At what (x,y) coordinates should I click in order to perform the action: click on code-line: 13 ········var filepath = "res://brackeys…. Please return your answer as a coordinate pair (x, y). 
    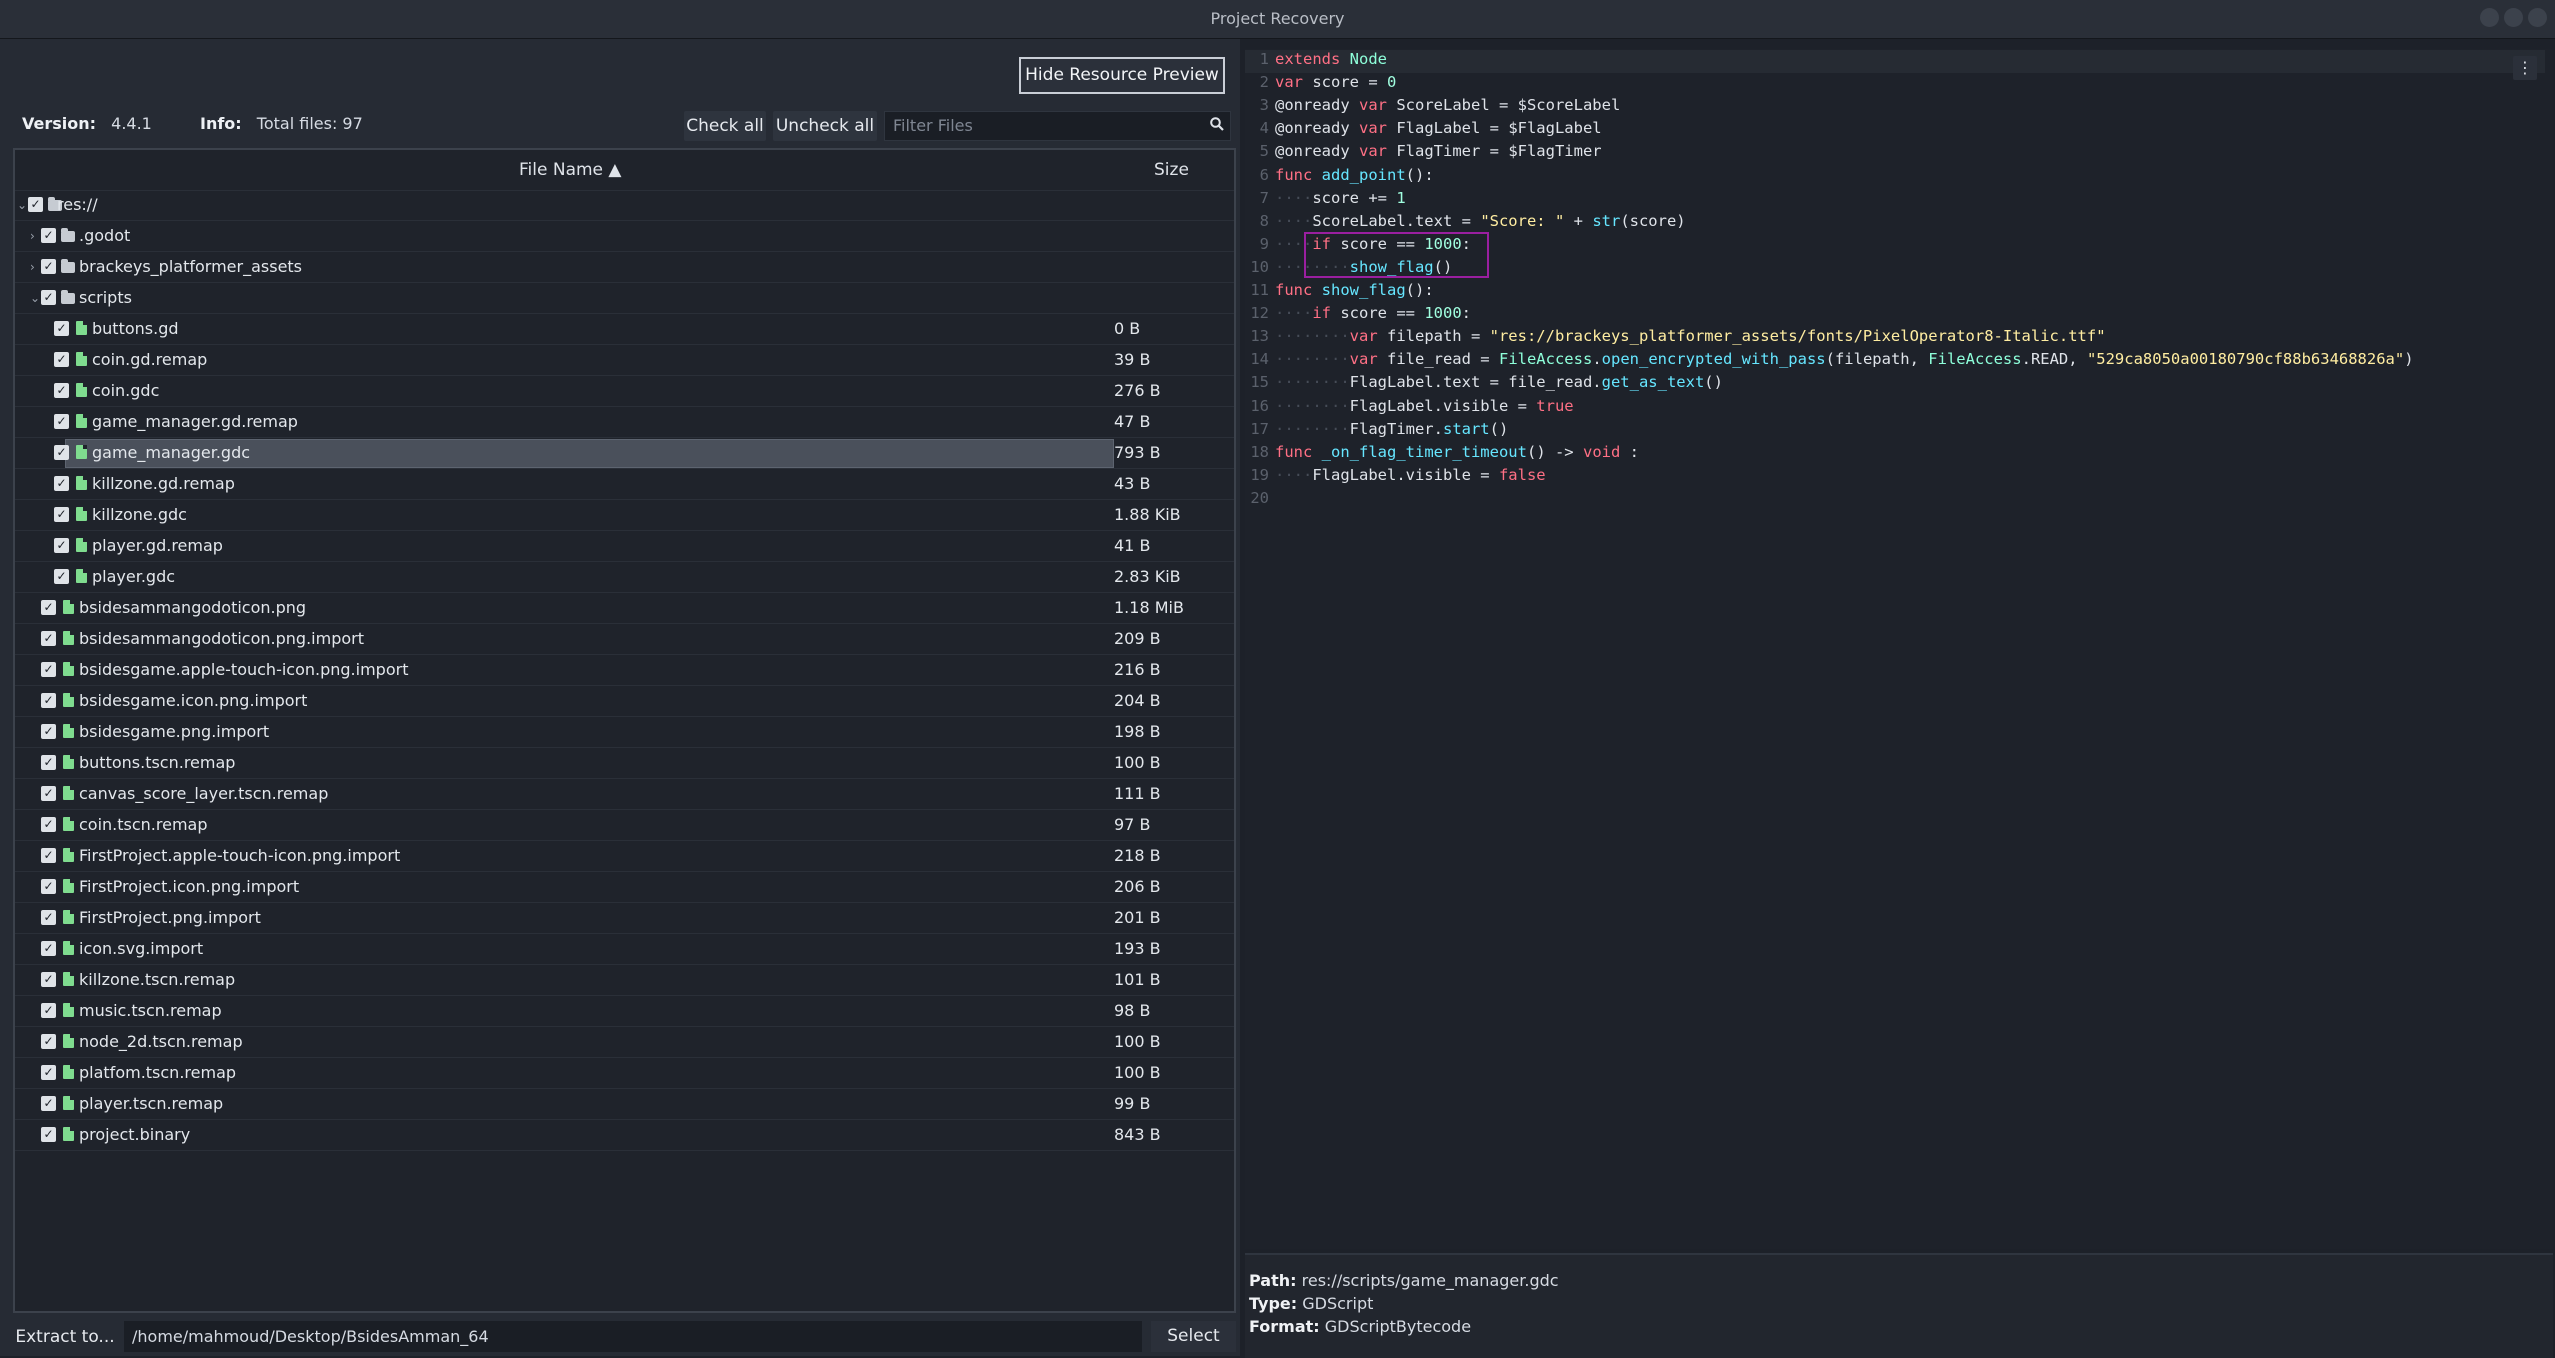
    Looking at the image, I should click on (1895, 338).